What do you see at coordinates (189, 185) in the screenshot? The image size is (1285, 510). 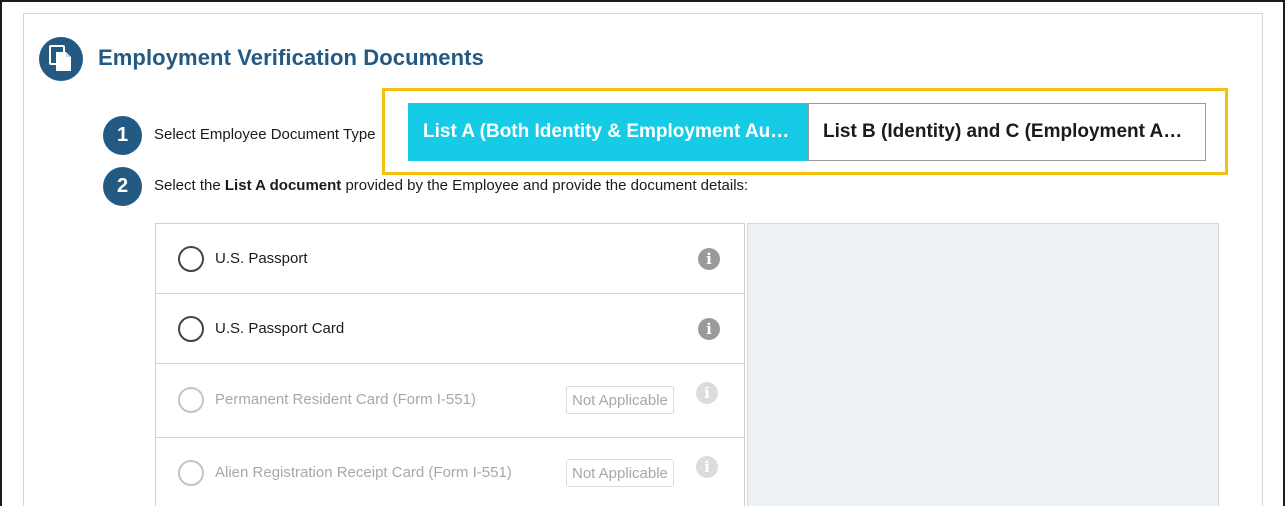 I see `step-2-text-before: Select the` at bounding box center [189, 185].